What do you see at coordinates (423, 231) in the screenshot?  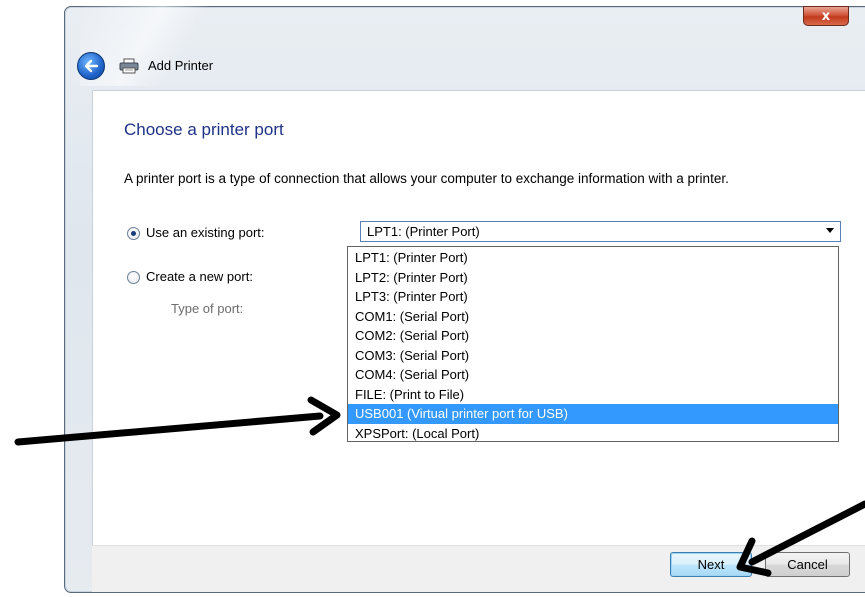 I see `port-select-value: LPT1: (Printer Port)` at bounding box center [423, 231].